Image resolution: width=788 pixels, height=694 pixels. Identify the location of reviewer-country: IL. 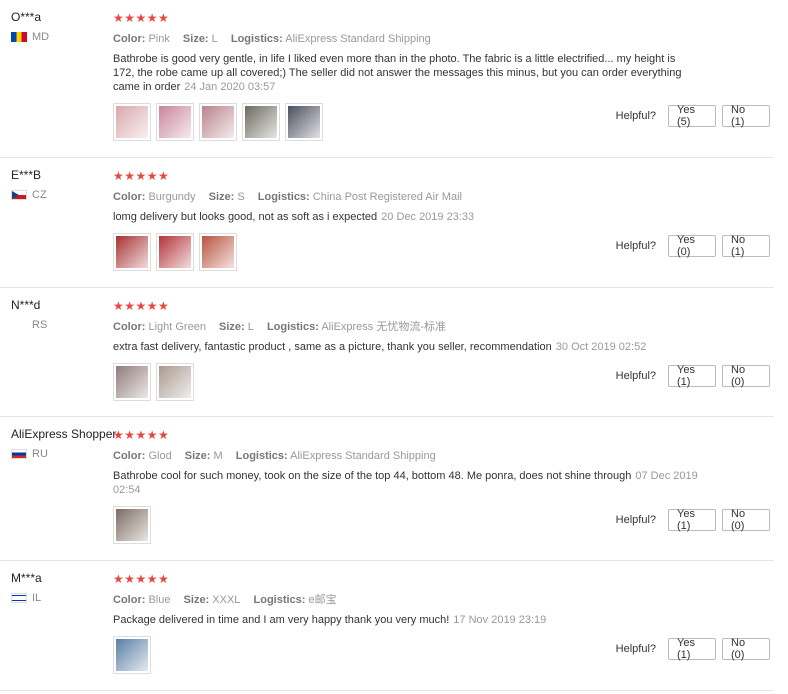
(26, 598).